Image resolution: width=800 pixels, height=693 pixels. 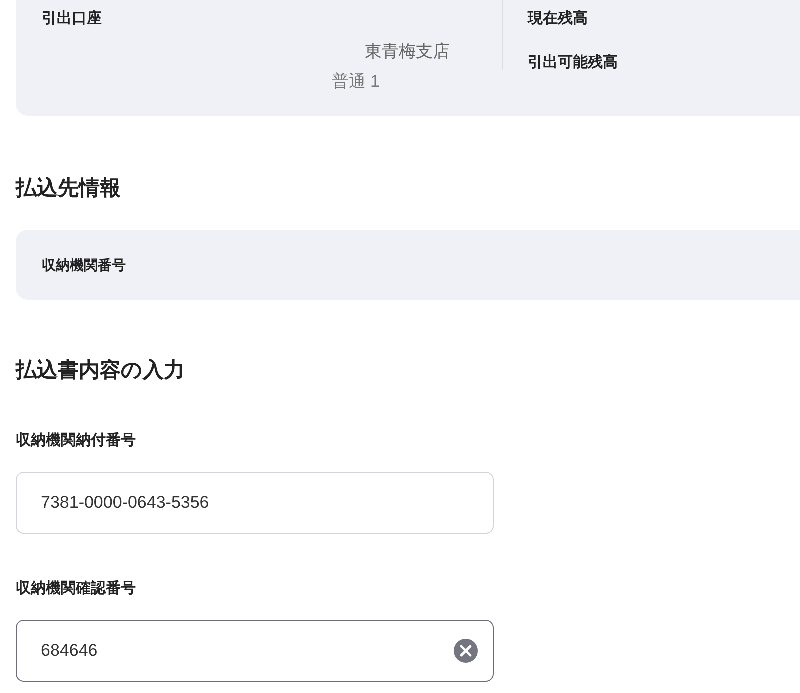 What do you see at coordinates (573, 63) in the screenshot?
I see `field-label: 引出可能残高` at bounding box center [573, 63].